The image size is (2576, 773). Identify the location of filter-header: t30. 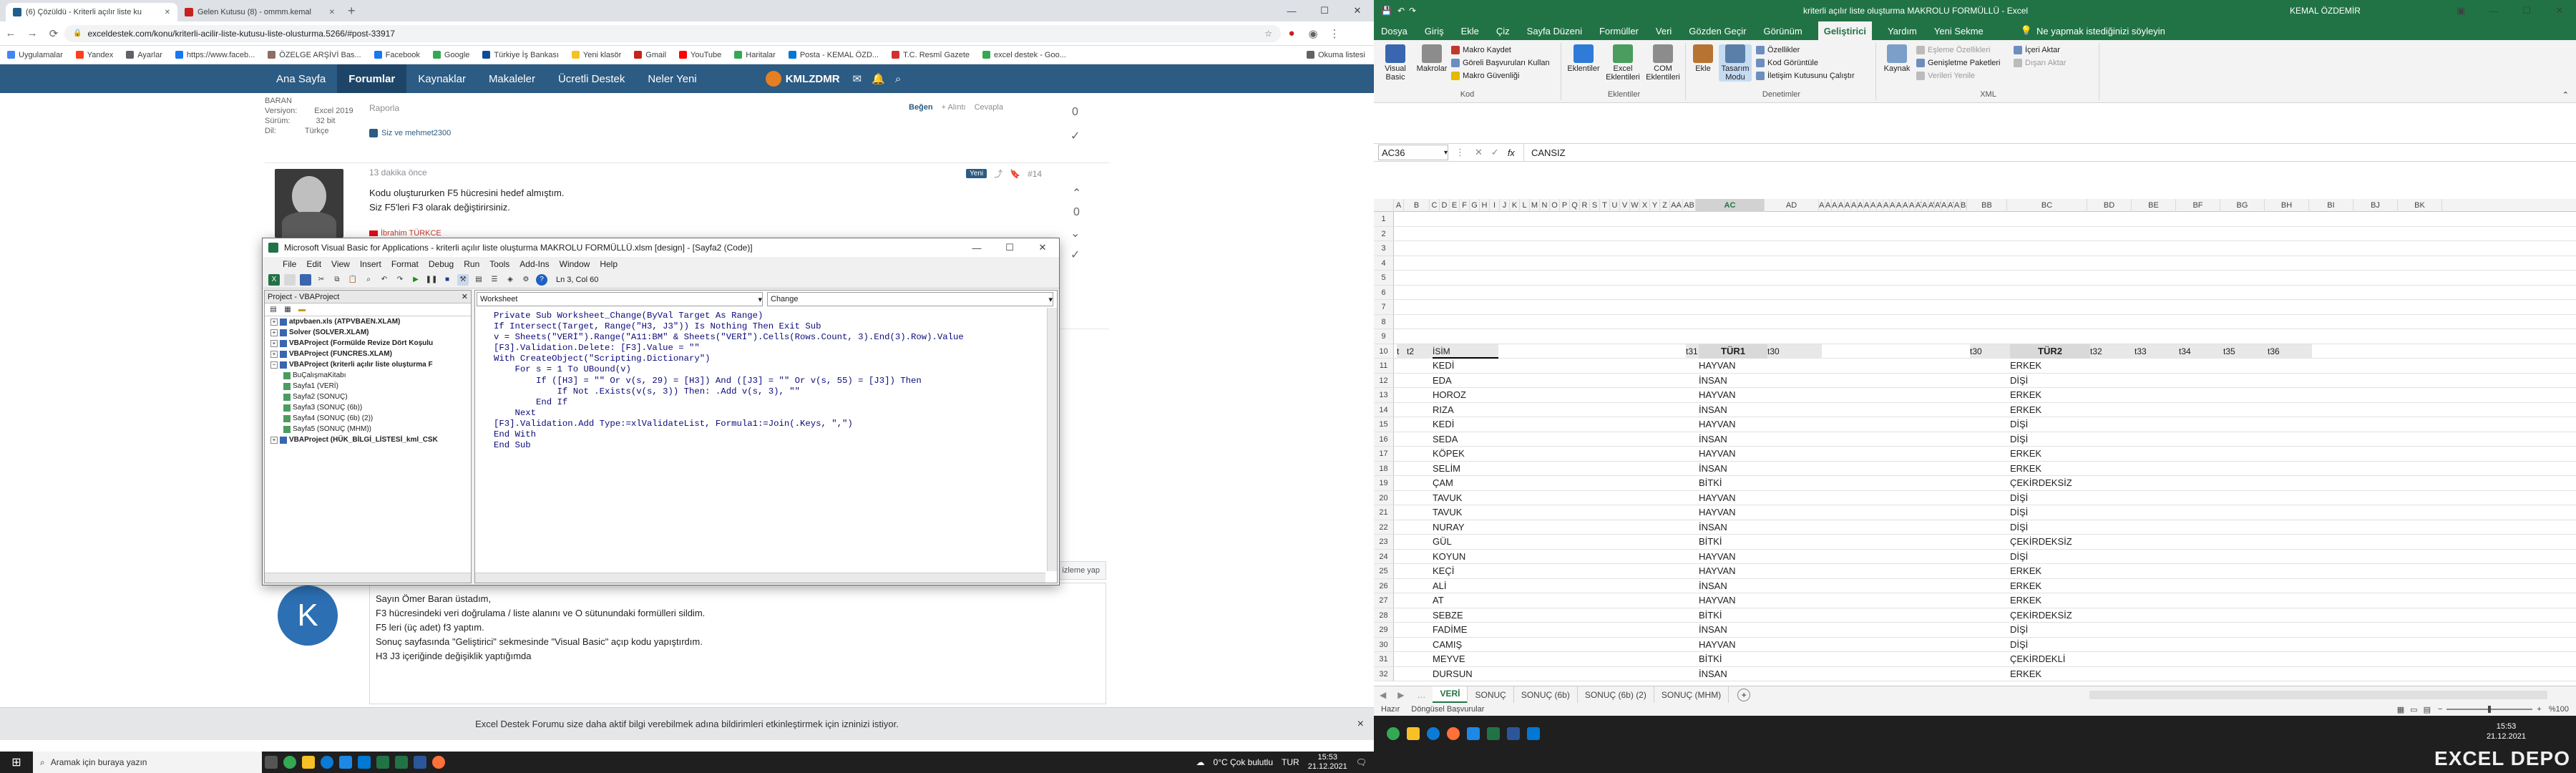
(1990, 351).